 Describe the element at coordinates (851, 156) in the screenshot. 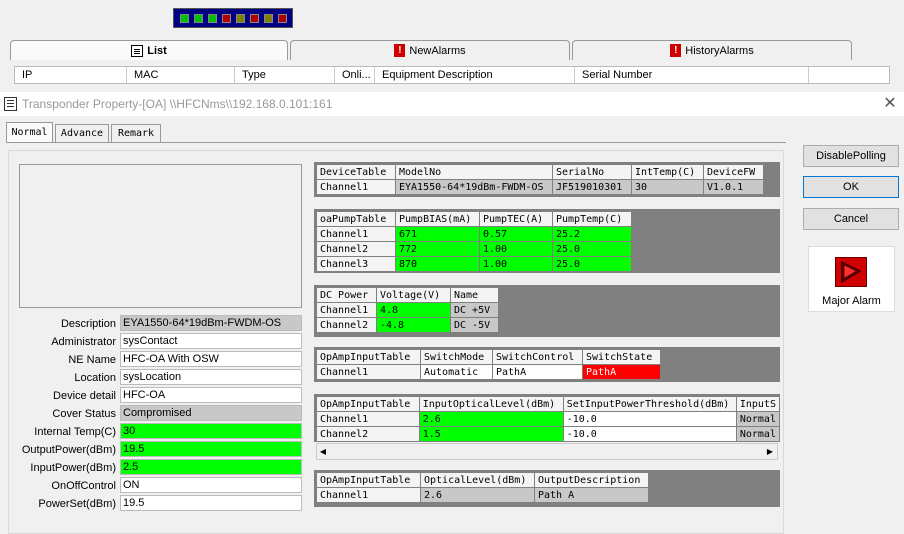

I see `disable-polling-button: DisablePolling` at that location.